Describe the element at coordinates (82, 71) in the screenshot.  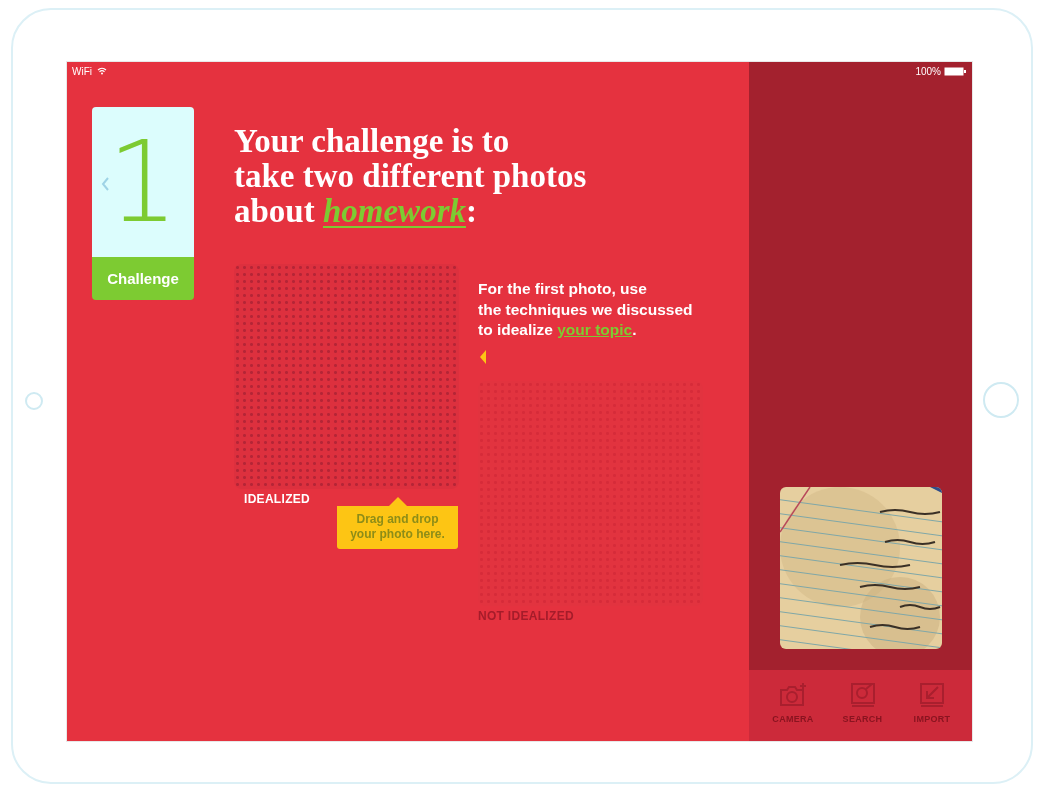
I see `network-label: WiFi` at that location.